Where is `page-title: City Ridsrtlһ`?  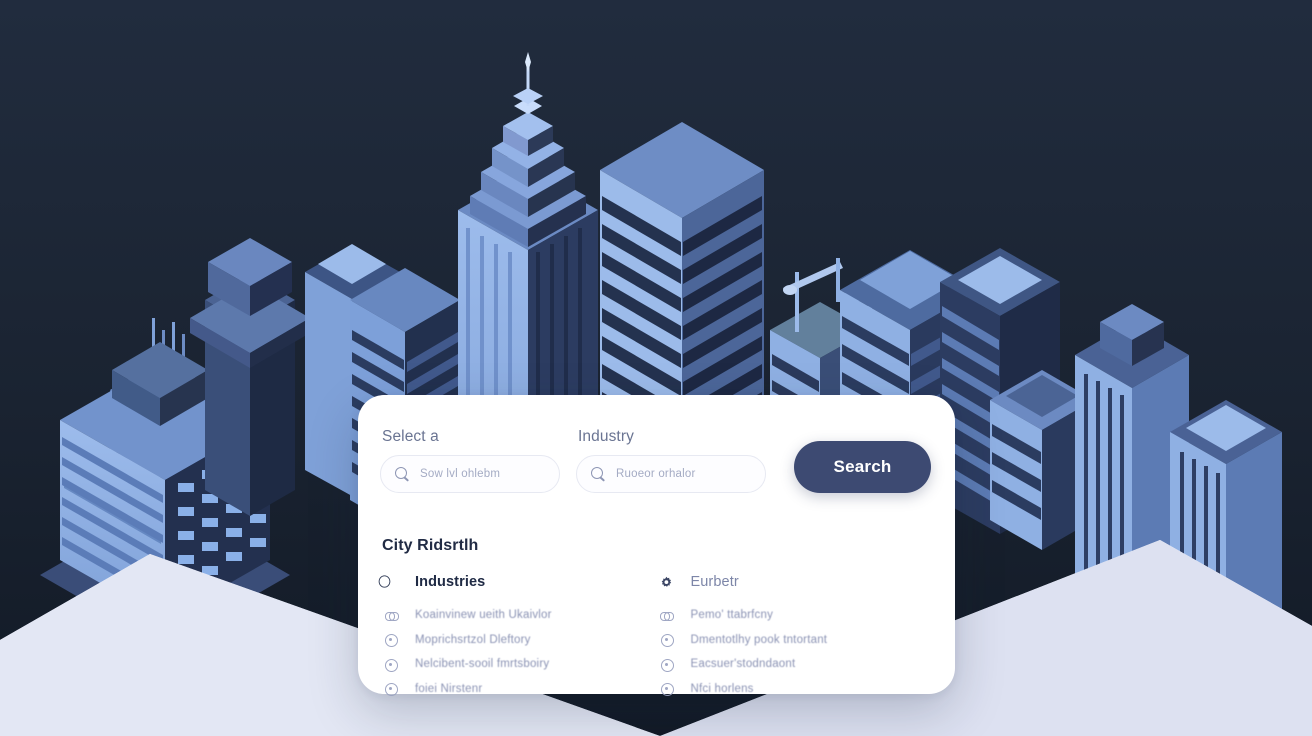
page-title: City Ridsrtlһ is located at coordinates (430, 545).